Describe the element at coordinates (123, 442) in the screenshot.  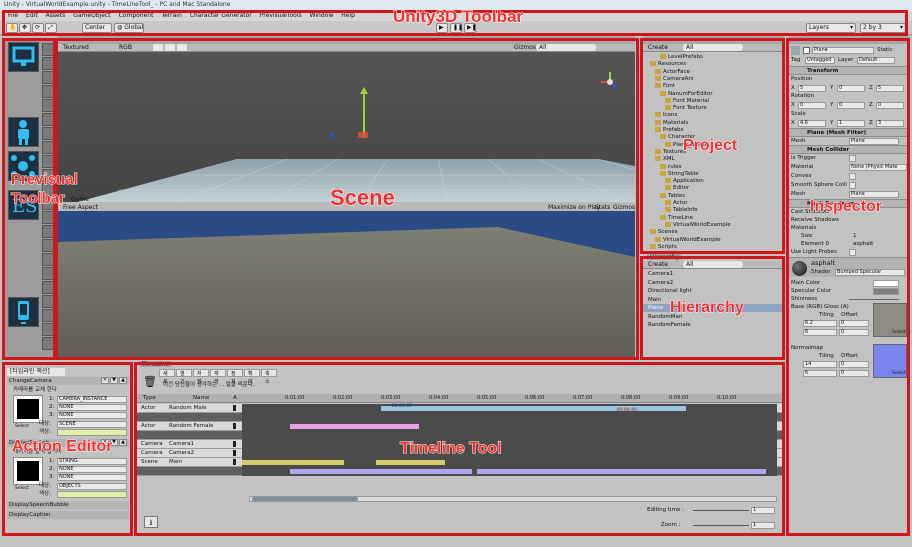
I see `up-arrow-icon: ▲` at that location.